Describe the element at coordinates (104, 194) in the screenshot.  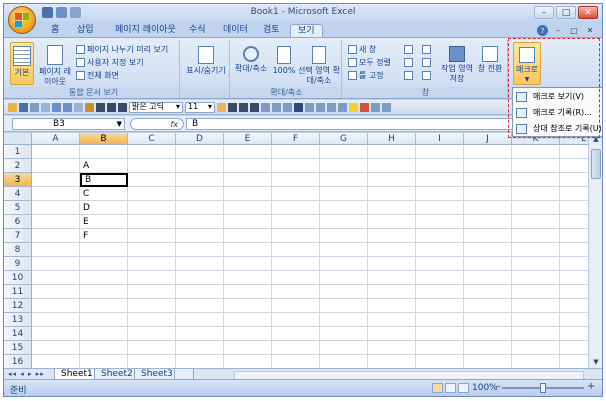
I see `cell-b4: C` at that location.